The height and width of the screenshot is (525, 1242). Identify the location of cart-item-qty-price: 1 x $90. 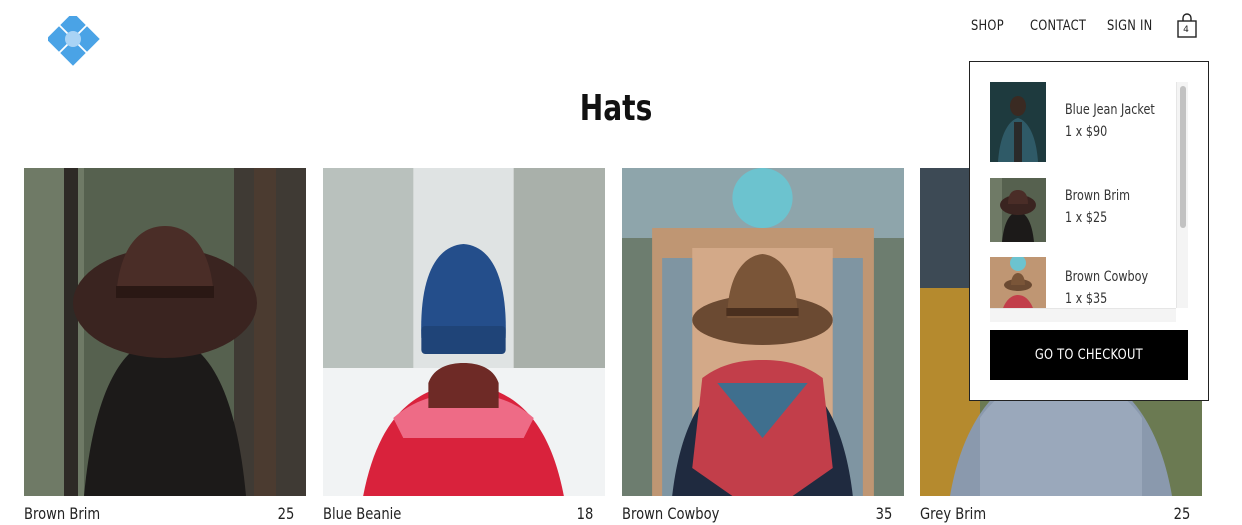
(1086, 132).